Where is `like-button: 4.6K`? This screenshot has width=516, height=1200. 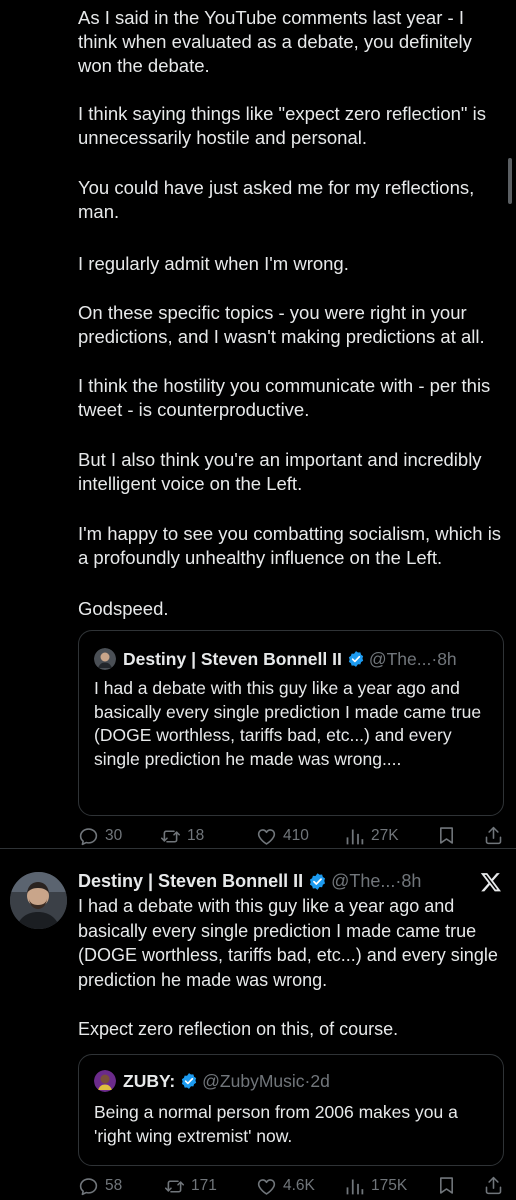
like-button: 4.6K is located at coordinates (285, 1186).